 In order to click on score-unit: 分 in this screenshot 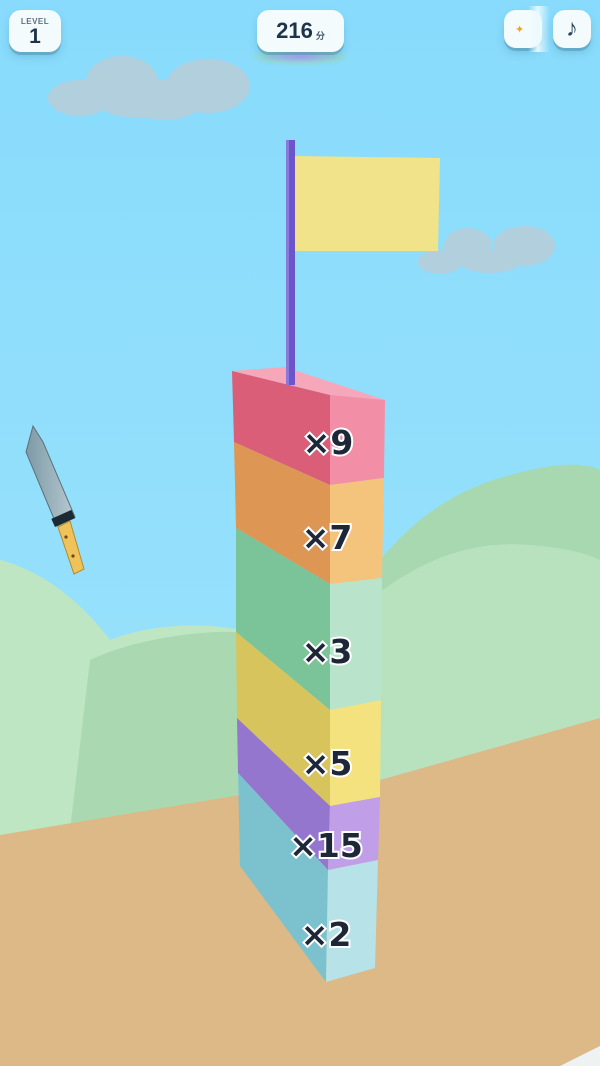, I will do `click(320, 35)`.